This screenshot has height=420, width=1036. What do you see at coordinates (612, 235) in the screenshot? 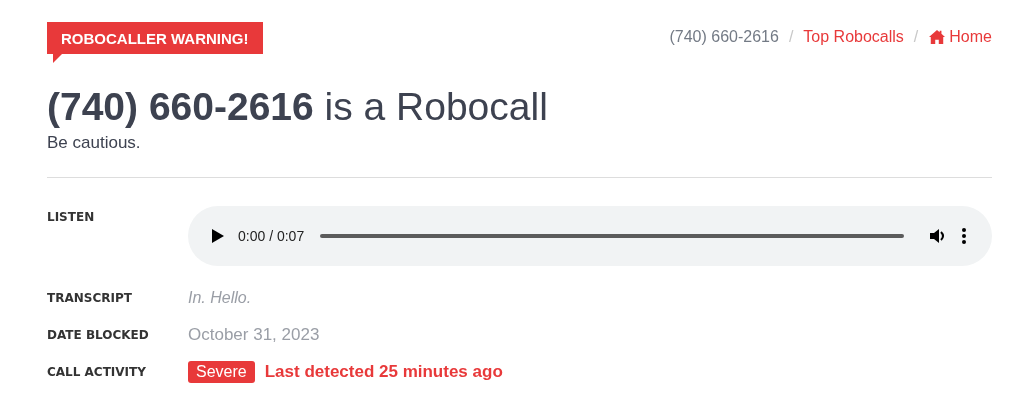
I see `progress-track` at bounding box center [612, 235].